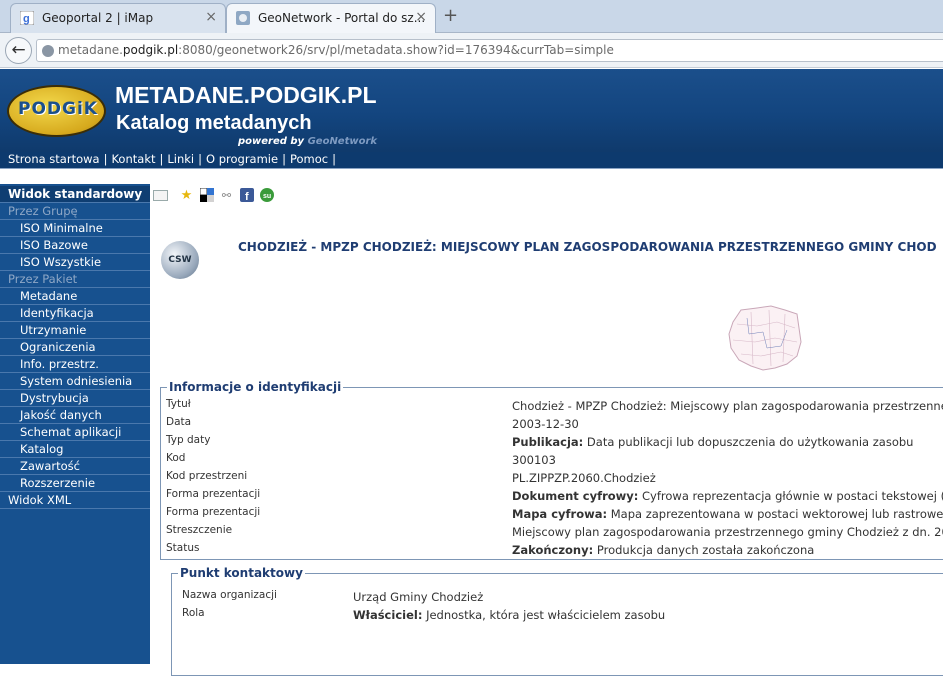 This screenshot has width=943, height=676. Describe the element at coordinates (214, 123) in the screenshot. I see `site-subtitle: Katalog metadanych` at that location.